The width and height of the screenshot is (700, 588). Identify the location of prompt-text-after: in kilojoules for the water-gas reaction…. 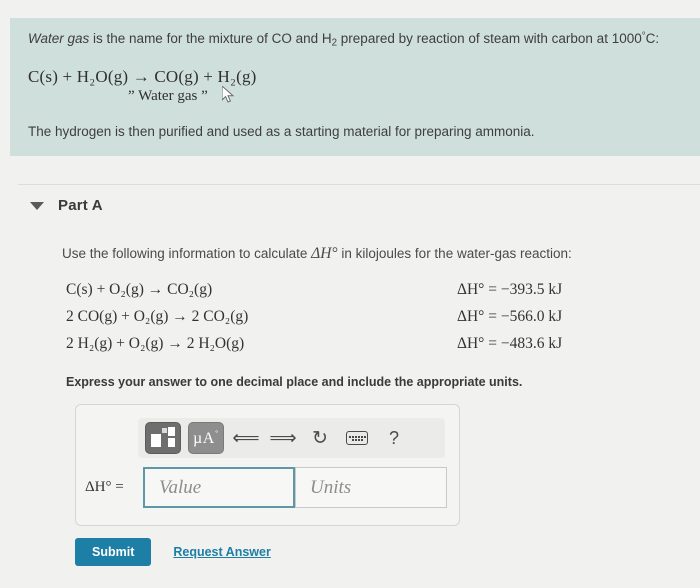
(454, 253).